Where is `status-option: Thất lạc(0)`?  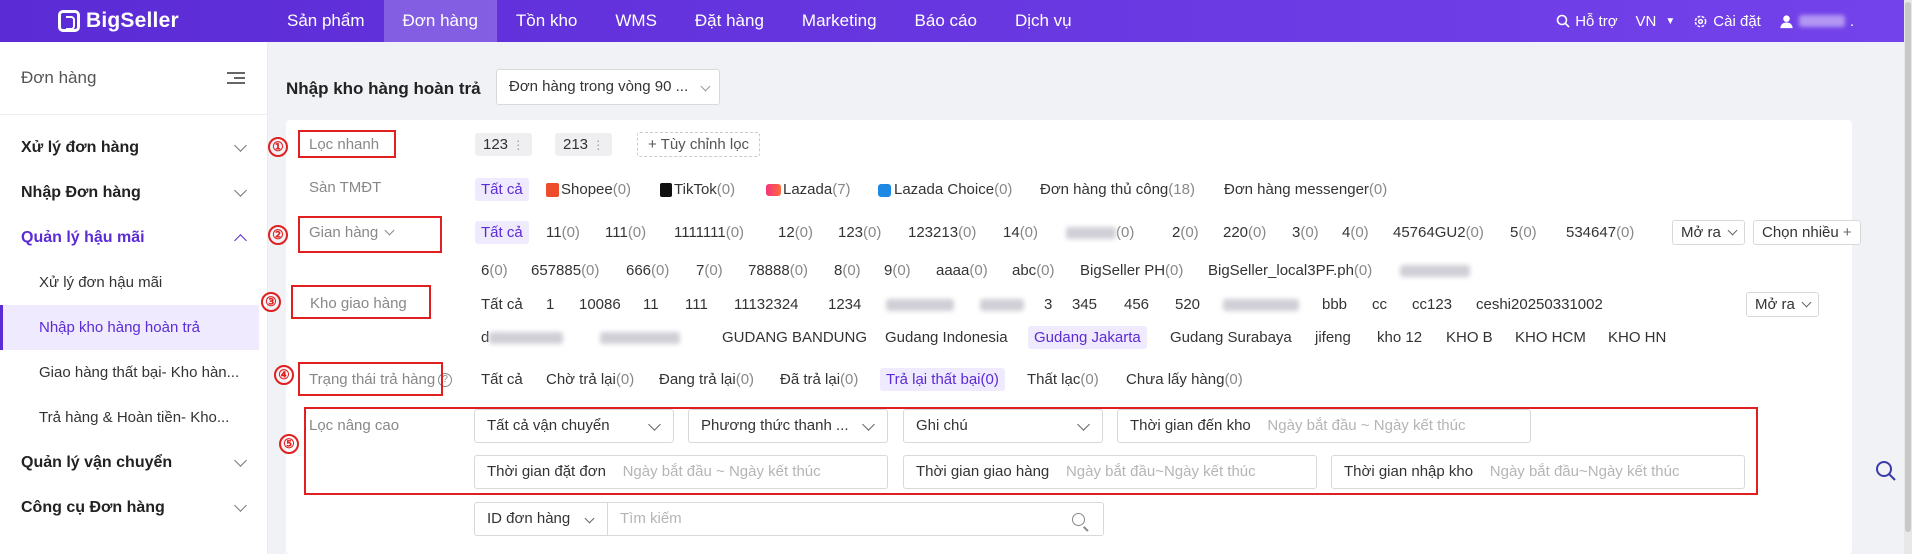
status-option: Thất lạc(0) is located at coordinates (1063, 379).